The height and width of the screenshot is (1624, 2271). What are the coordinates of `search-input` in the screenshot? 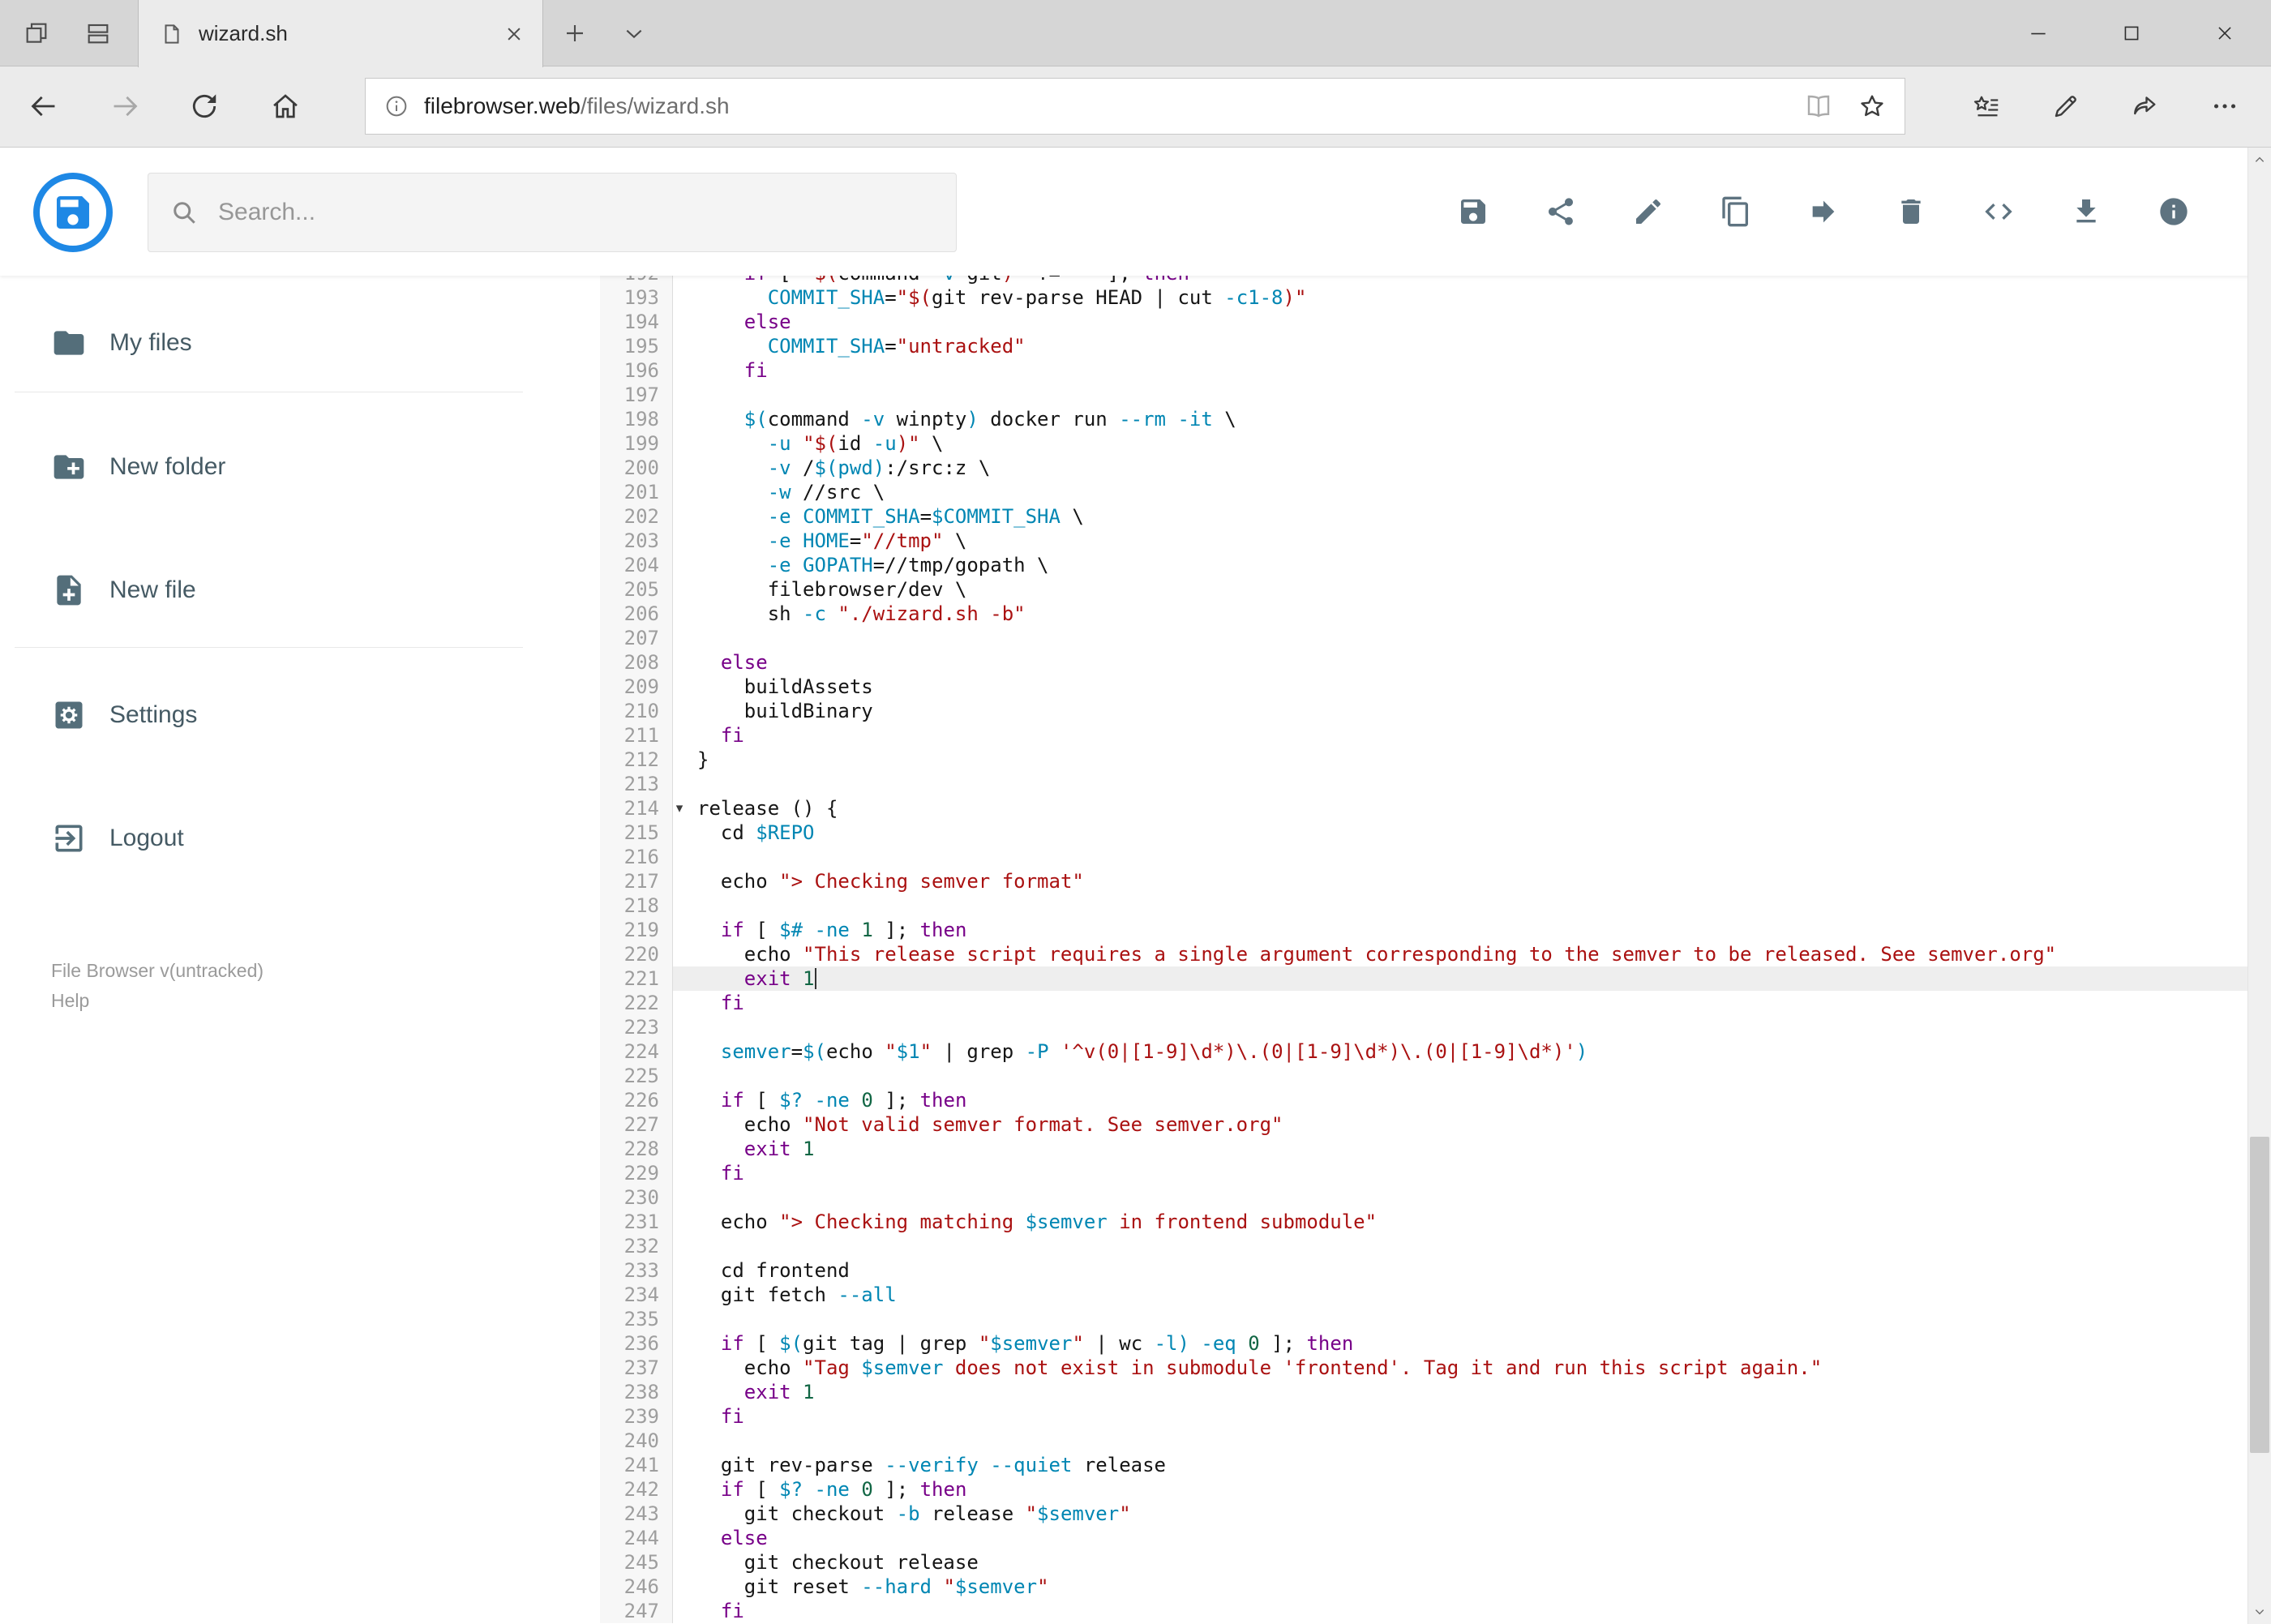 It's located at (576, 213).